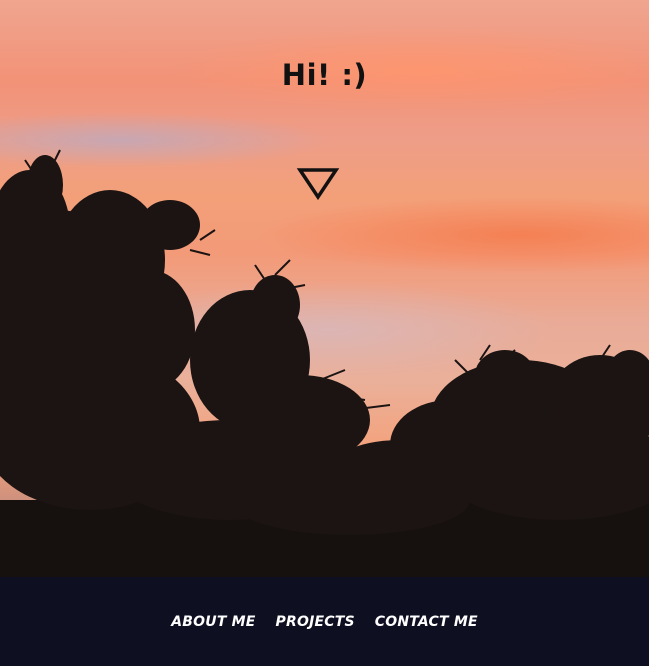 The image size is (649, 666). What do you see at coordinates (324, 75) in the screenshot?
I see `greeting-title: Hi! :)` at bounding box center [324, 75].